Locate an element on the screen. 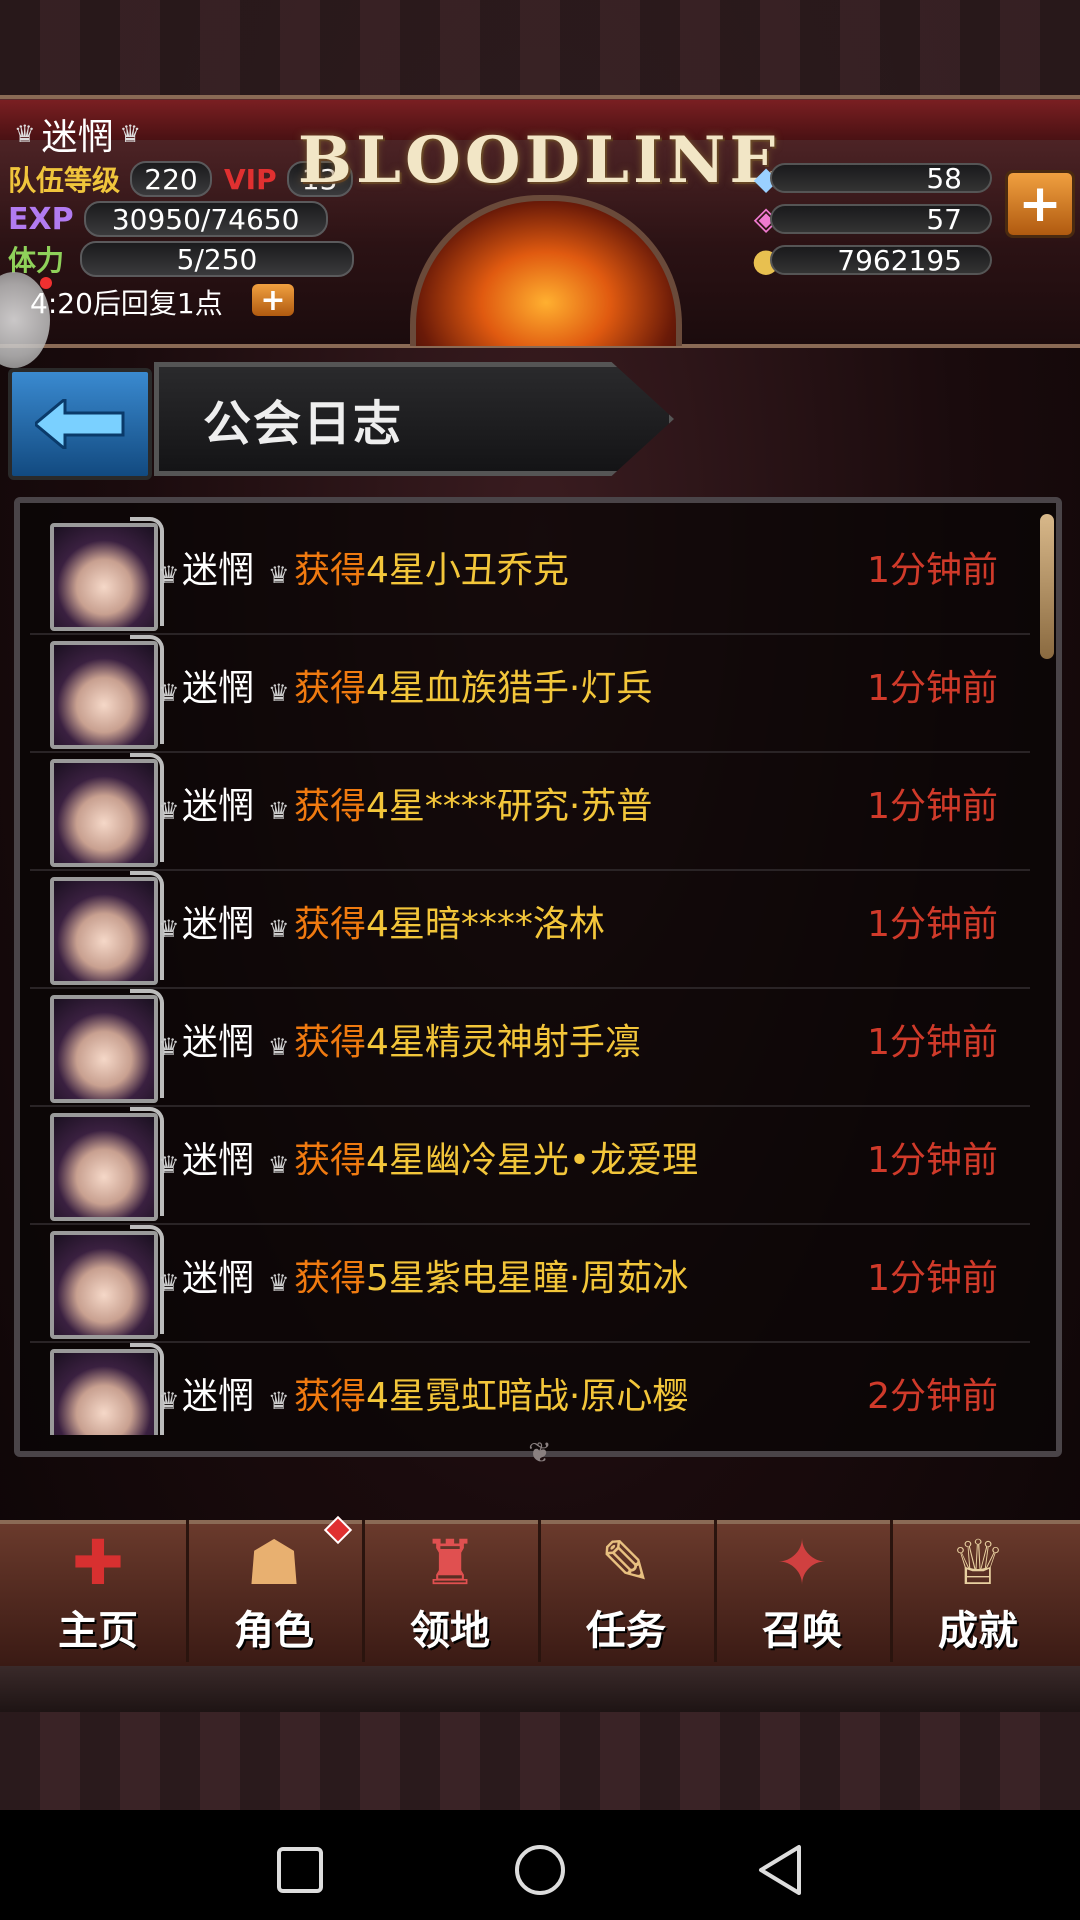 This screenshot has width=1080, height=1920. bottom-ornament is located at coordinates (540, 1761).